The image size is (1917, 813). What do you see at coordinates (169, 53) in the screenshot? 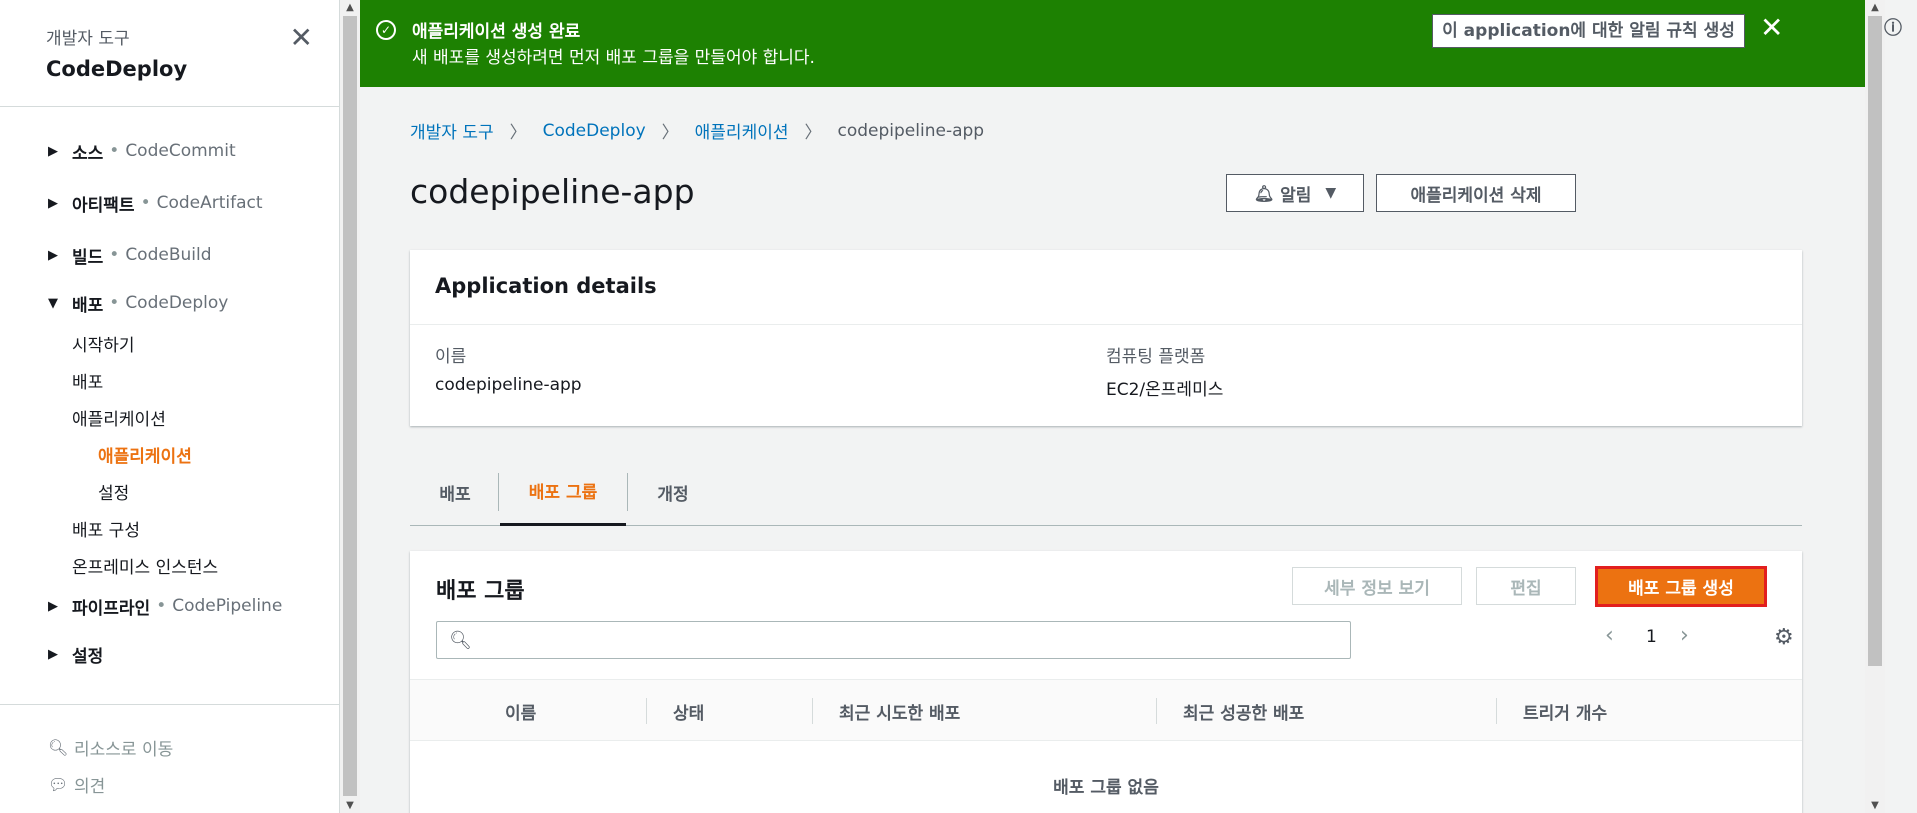
I see `sidebar-header: 개발자 도구 CodeDeploy ✕` at bounding box center [169, 53].